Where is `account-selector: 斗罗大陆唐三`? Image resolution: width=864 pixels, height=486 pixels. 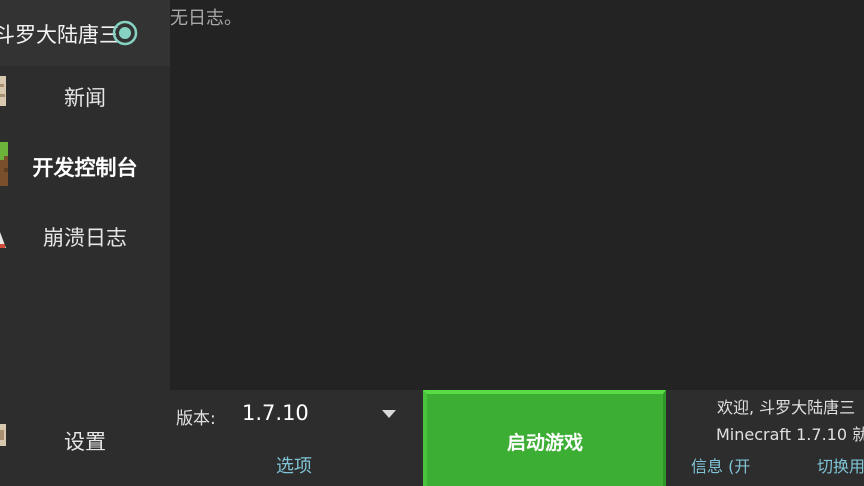 account-selector: 斗罗大陆唐三 is located at coordinates (85, 33).